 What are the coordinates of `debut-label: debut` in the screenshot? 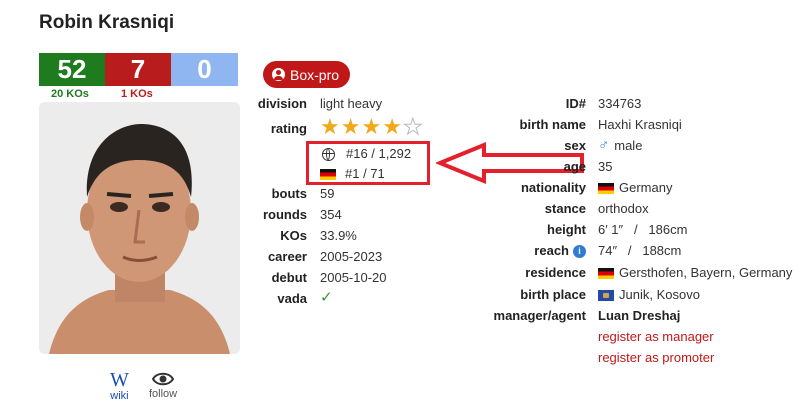 It's located at (289, 277).